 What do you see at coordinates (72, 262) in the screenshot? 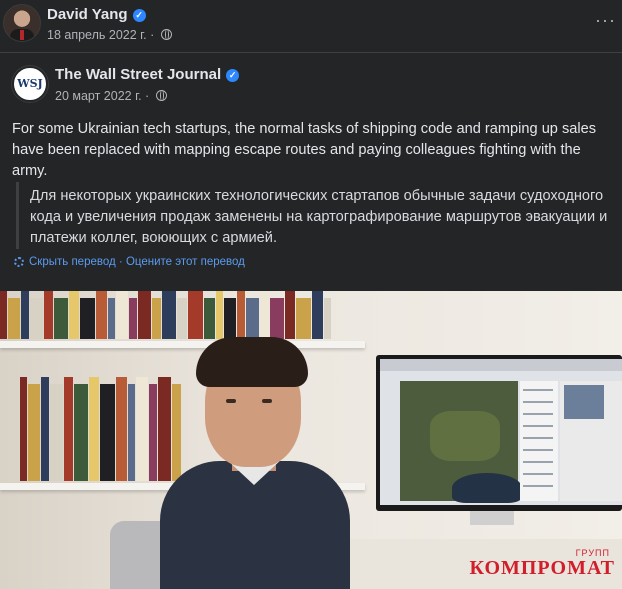
I see `hide-translation-link: Скрыть перевод` at bounding box center [72, 262].